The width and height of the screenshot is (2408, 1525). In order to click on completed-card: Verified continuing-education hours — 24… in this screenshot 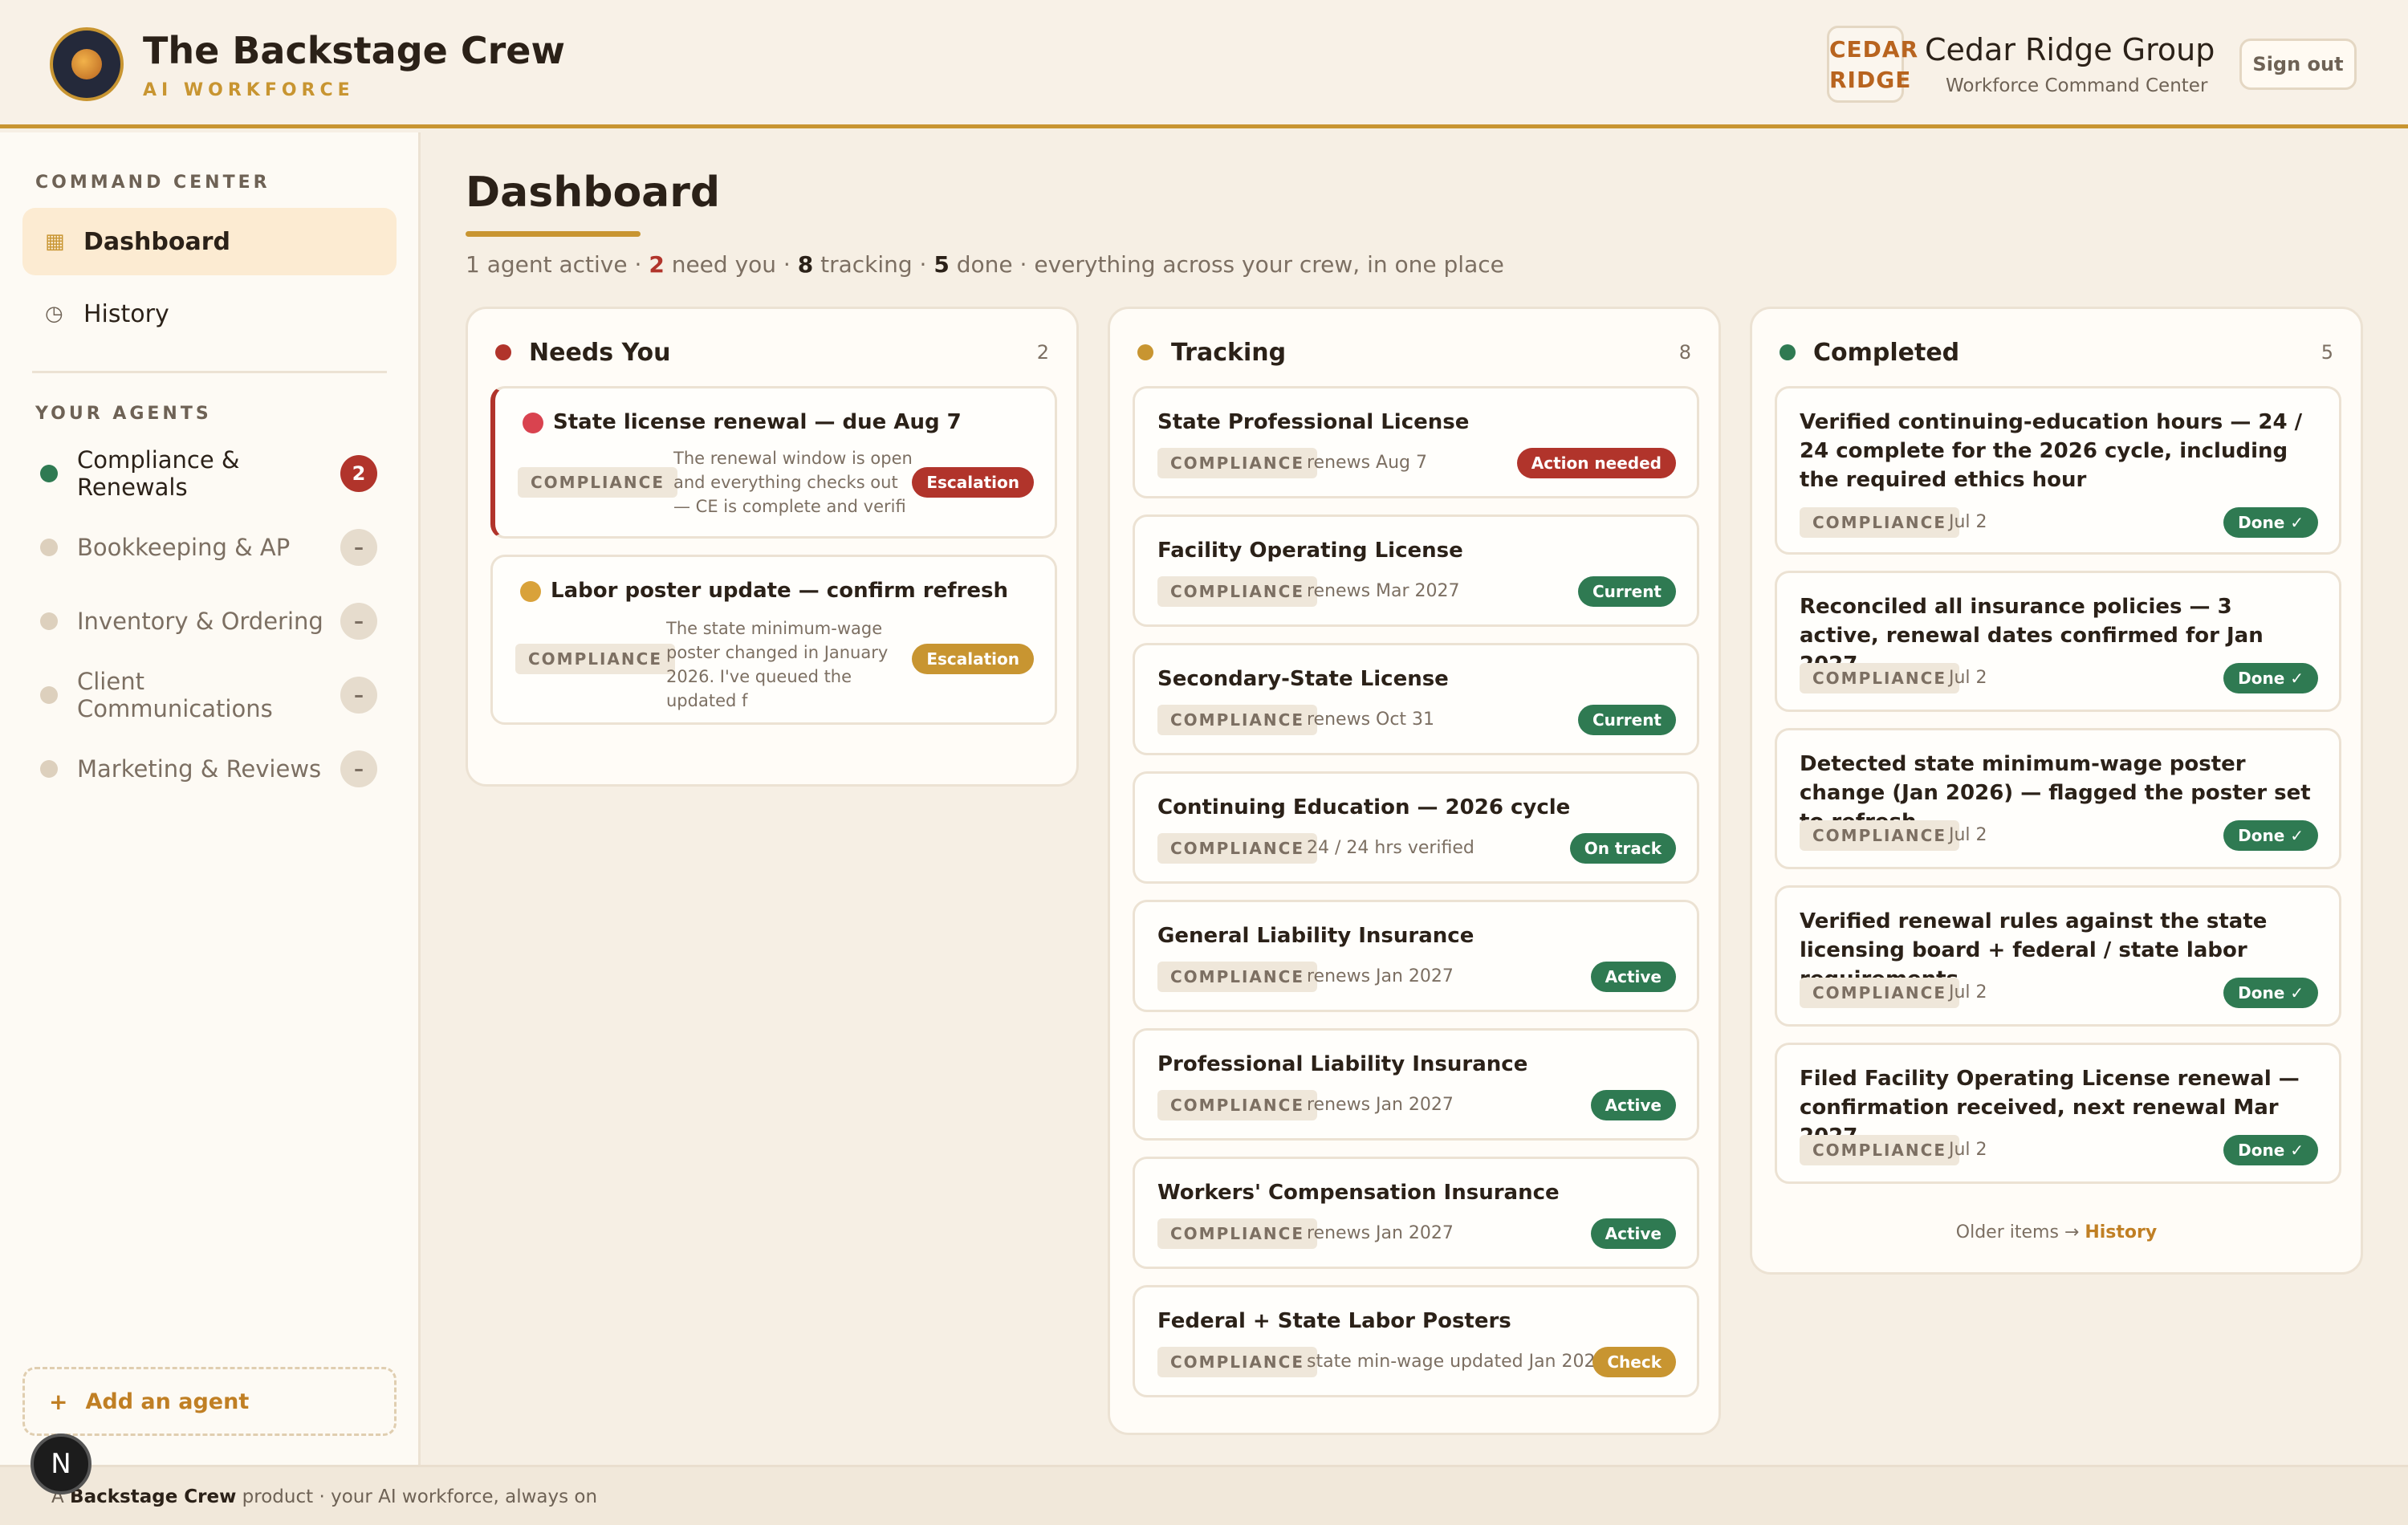, I will do `click(2058, 471)`.